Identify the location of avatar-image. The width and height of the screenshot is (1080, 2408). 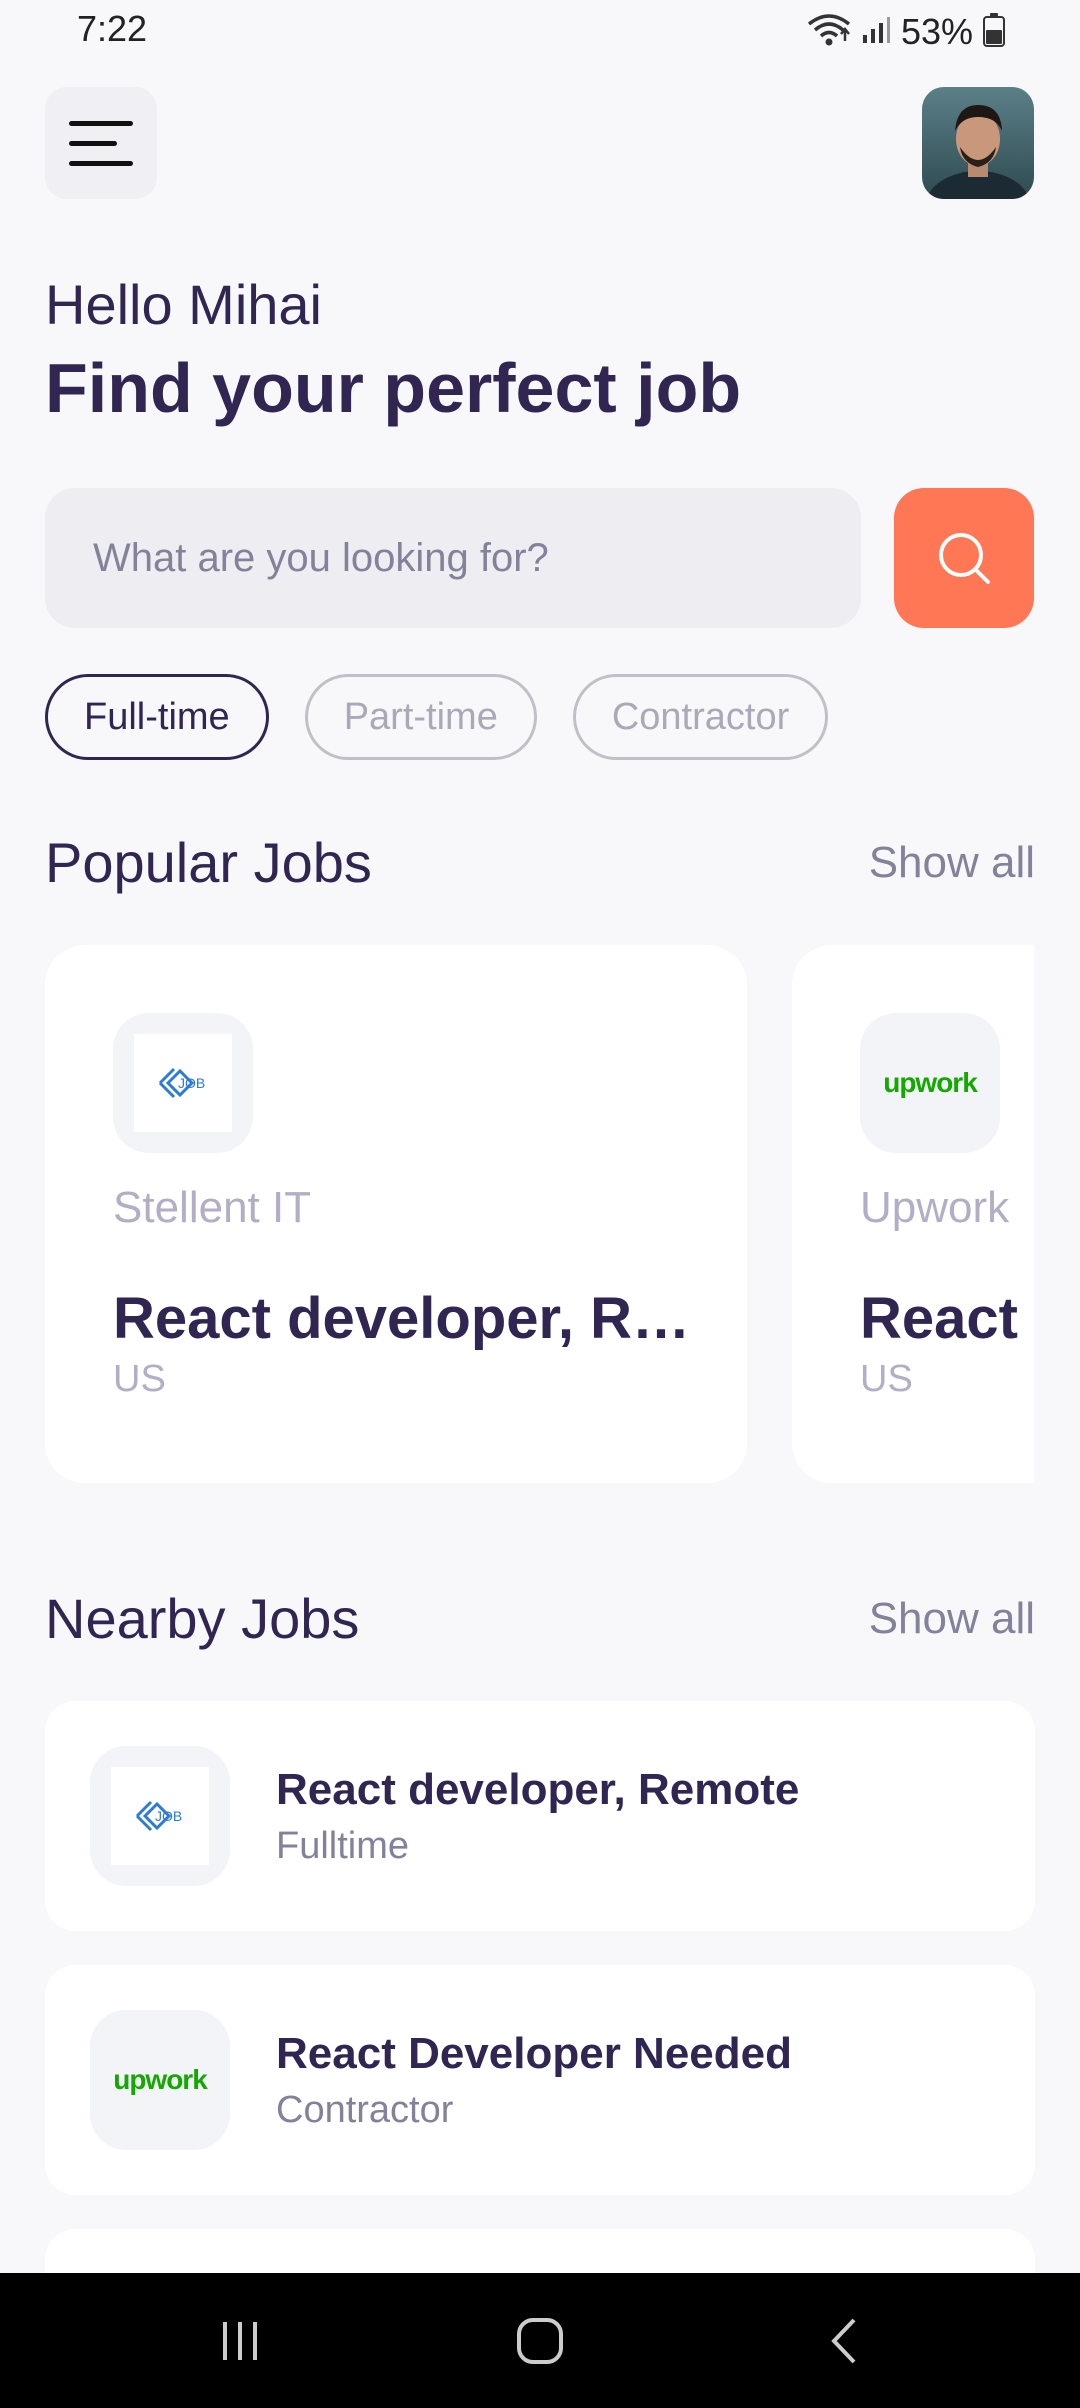
(978, 143).